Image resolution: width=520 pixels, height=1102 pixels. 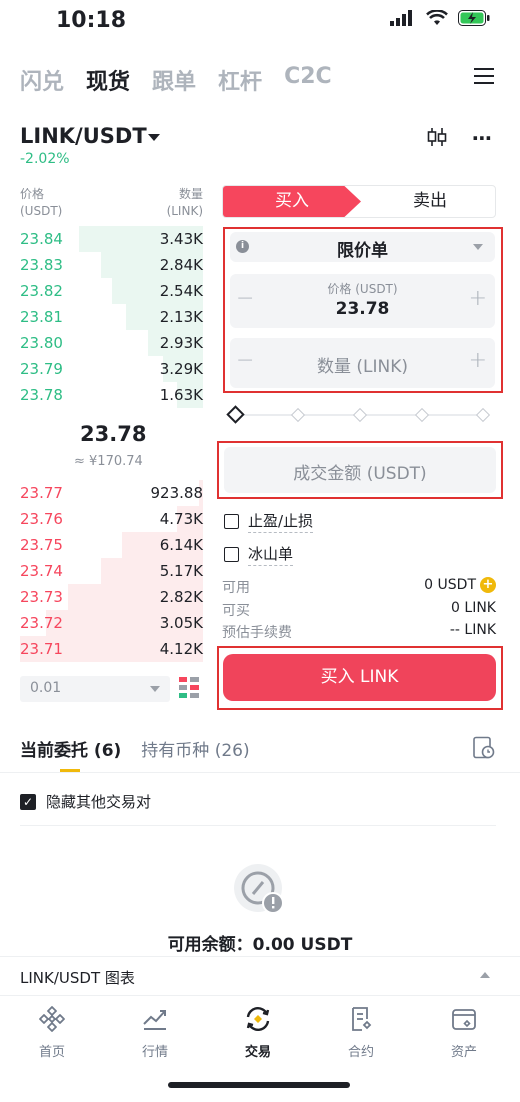 I want to click on tab-holdings: 持有币种 (26), so click(x=195, y=748).